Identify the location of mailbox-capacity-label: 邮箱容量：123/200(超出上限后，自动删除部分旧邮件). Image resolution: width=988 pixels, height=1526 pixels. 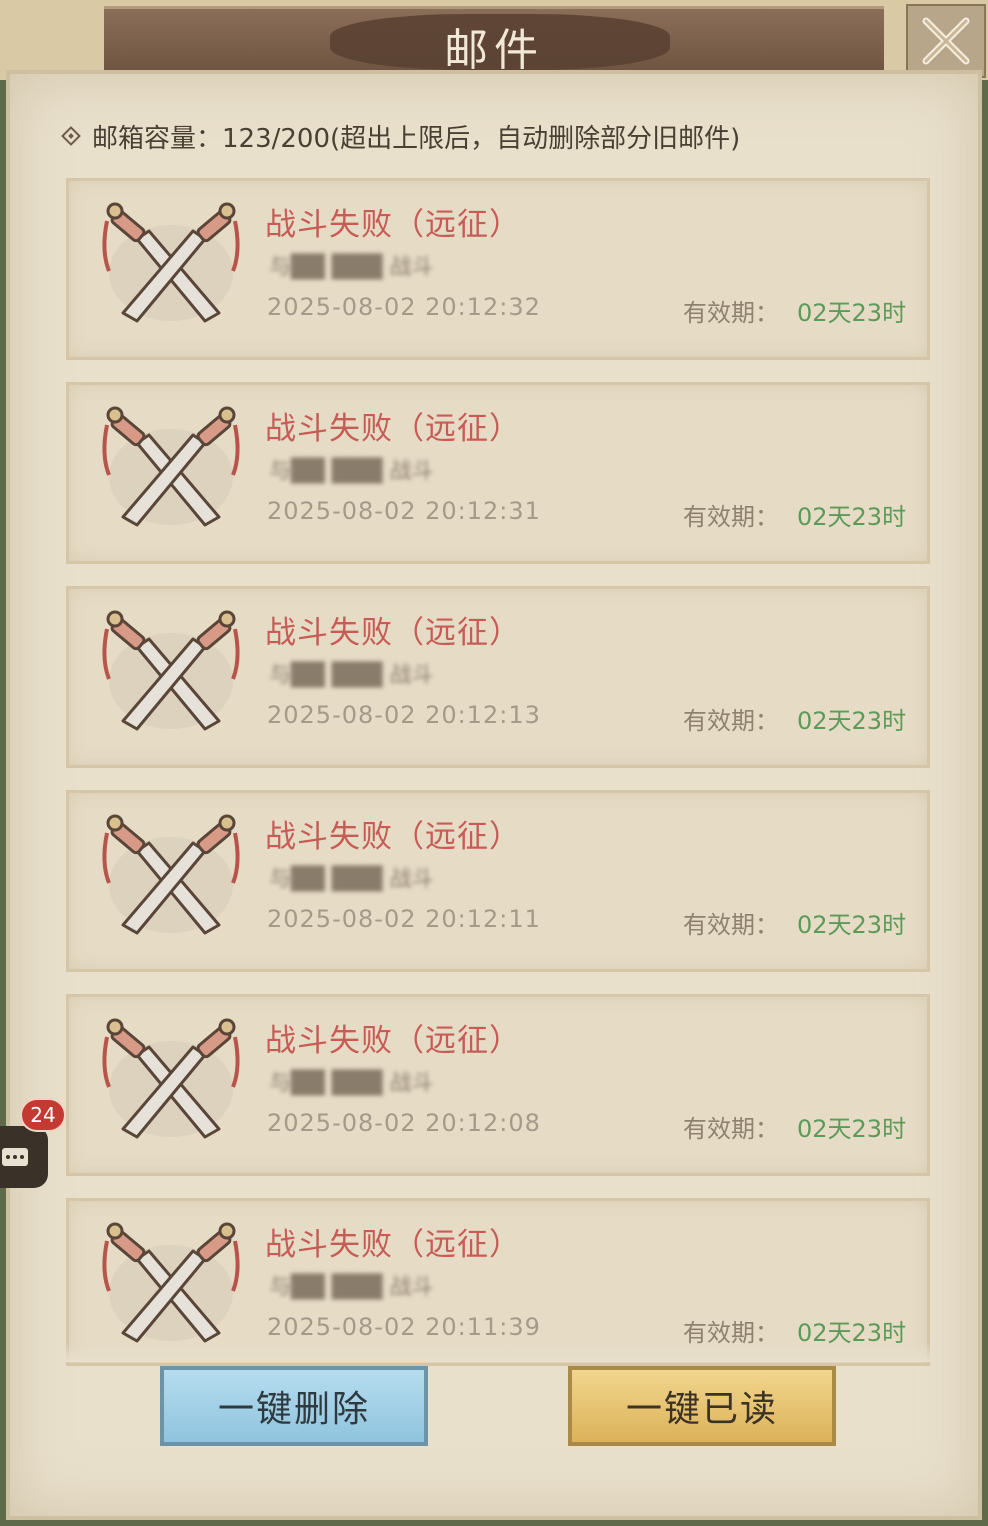
(416, 138).